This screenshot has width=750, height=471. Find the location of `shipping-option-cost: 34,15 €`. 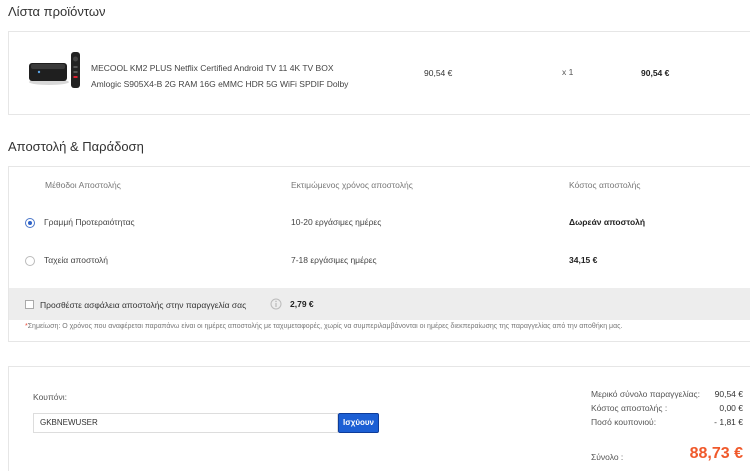

shipping-option-cost: 34,15 € is located at coordinates (583, 260).